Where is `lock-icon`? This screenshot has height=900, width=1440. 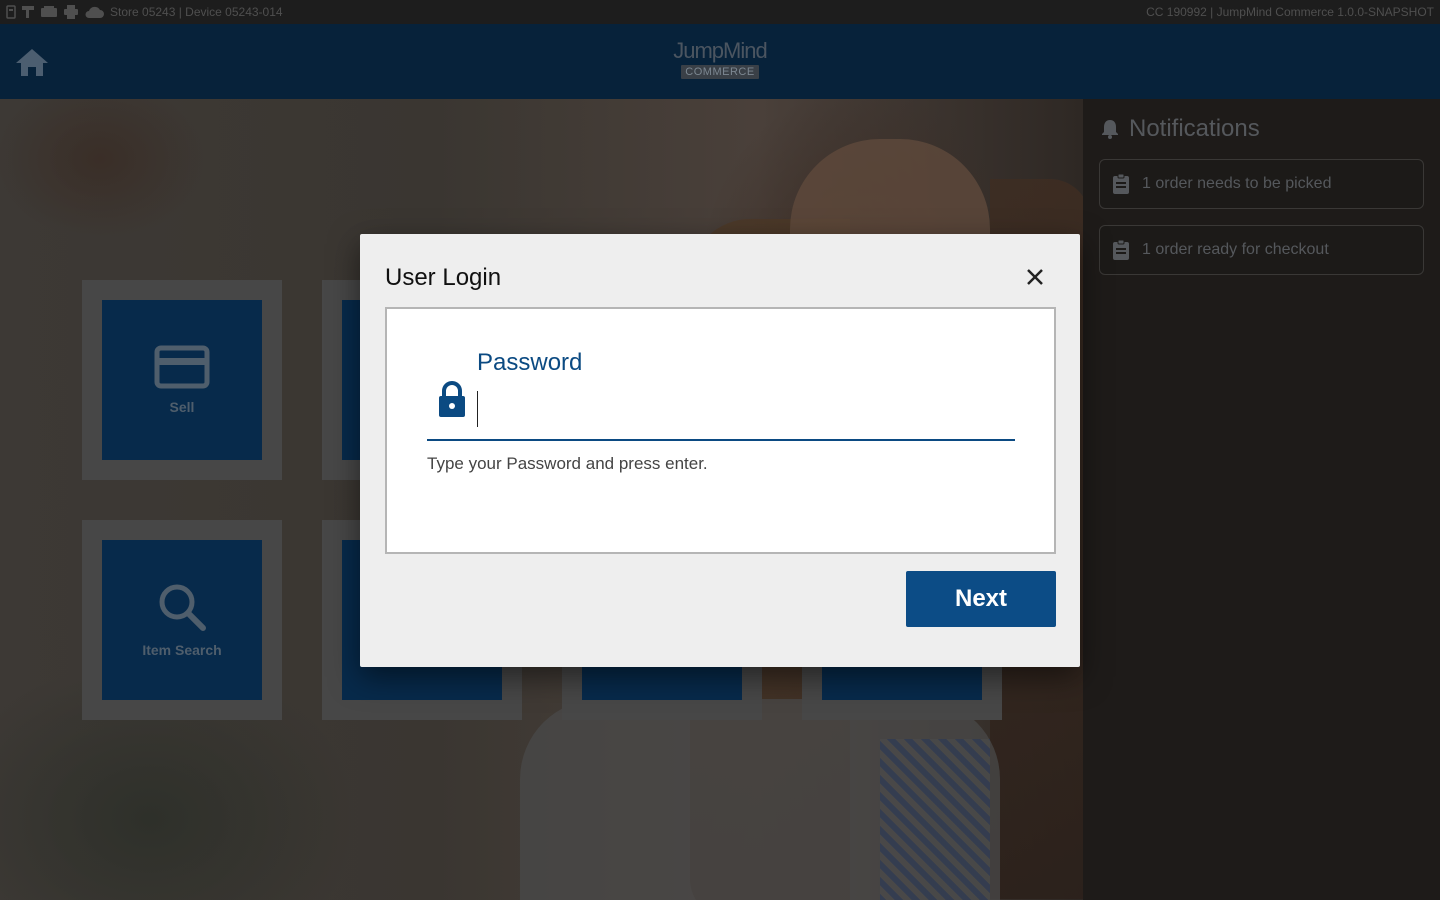 lock-icon is located at coordinates (452, 399).